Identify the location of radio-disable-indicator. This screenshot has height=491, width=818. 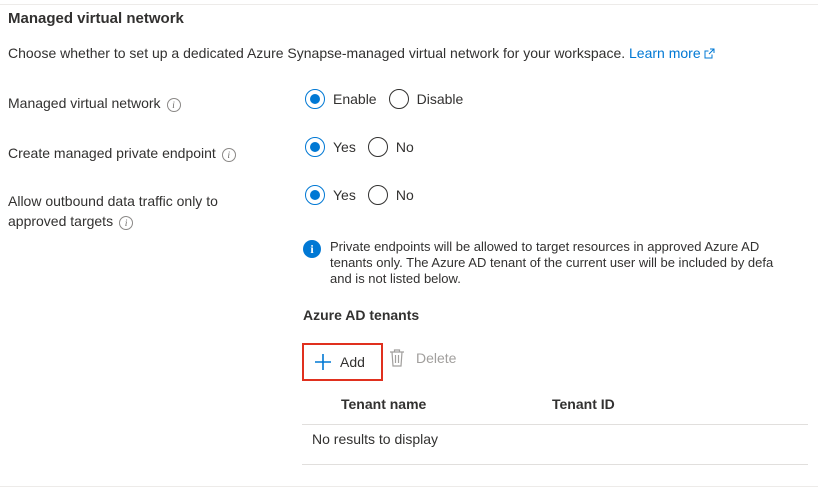
(398, 99).